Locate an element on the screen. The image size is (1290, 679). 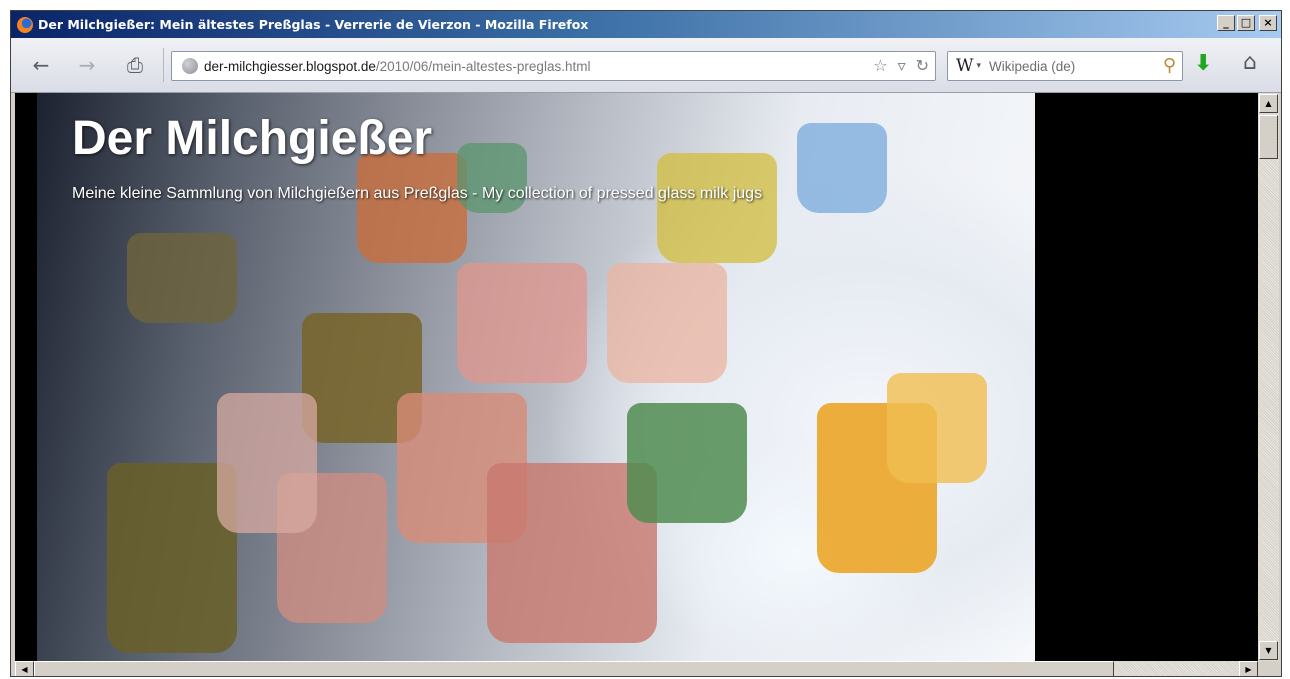
url-path: /2010/06/mein-altestes-preglas.html is located at coordinates (483, 66).